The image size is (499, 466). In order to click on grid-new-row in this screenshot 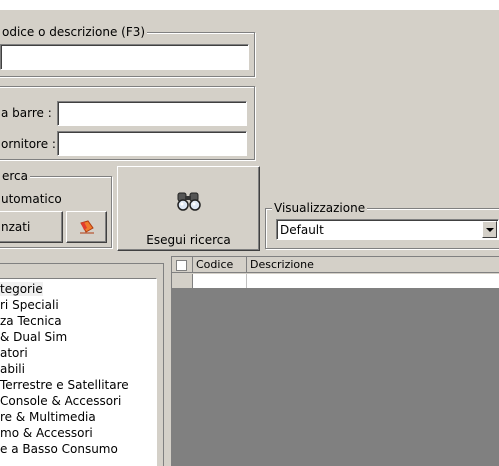, I will do `click(346, 281)`.